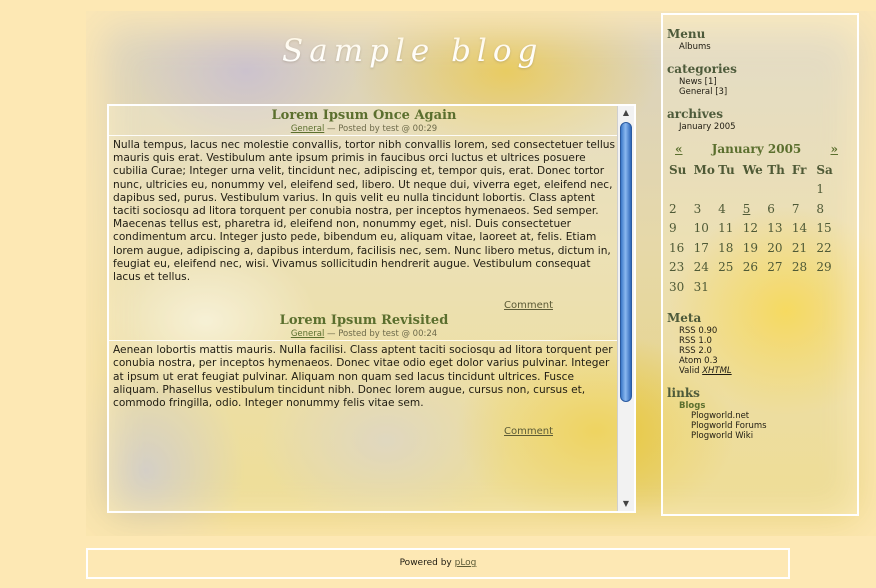 This screenshot has height=588, width=876. I want to click on calendar-week: 30 31, so click(755, 287).